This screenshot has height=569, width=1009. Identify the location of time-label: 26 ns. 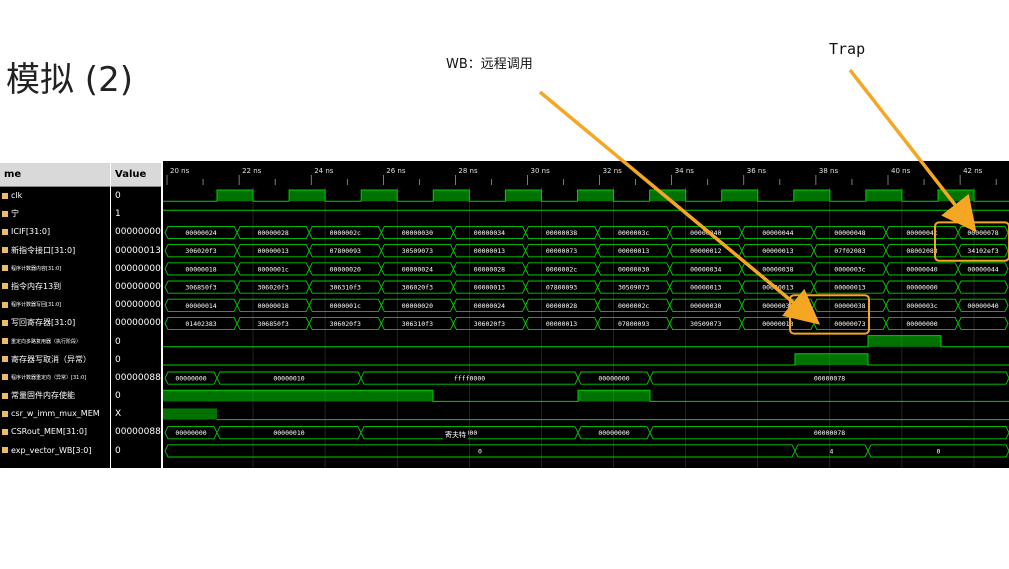
(396, 171).